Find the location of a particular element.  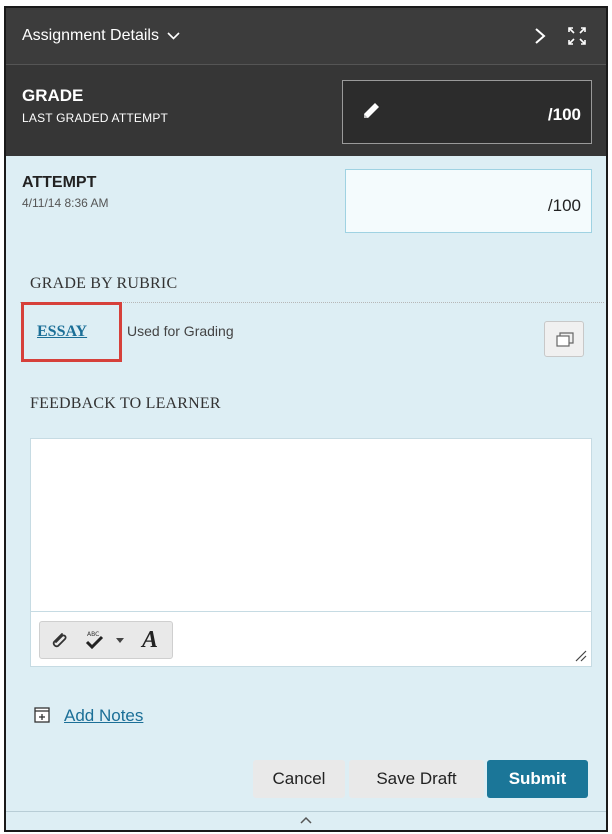

chevron-up-icon is located at coordinates (306, 820).